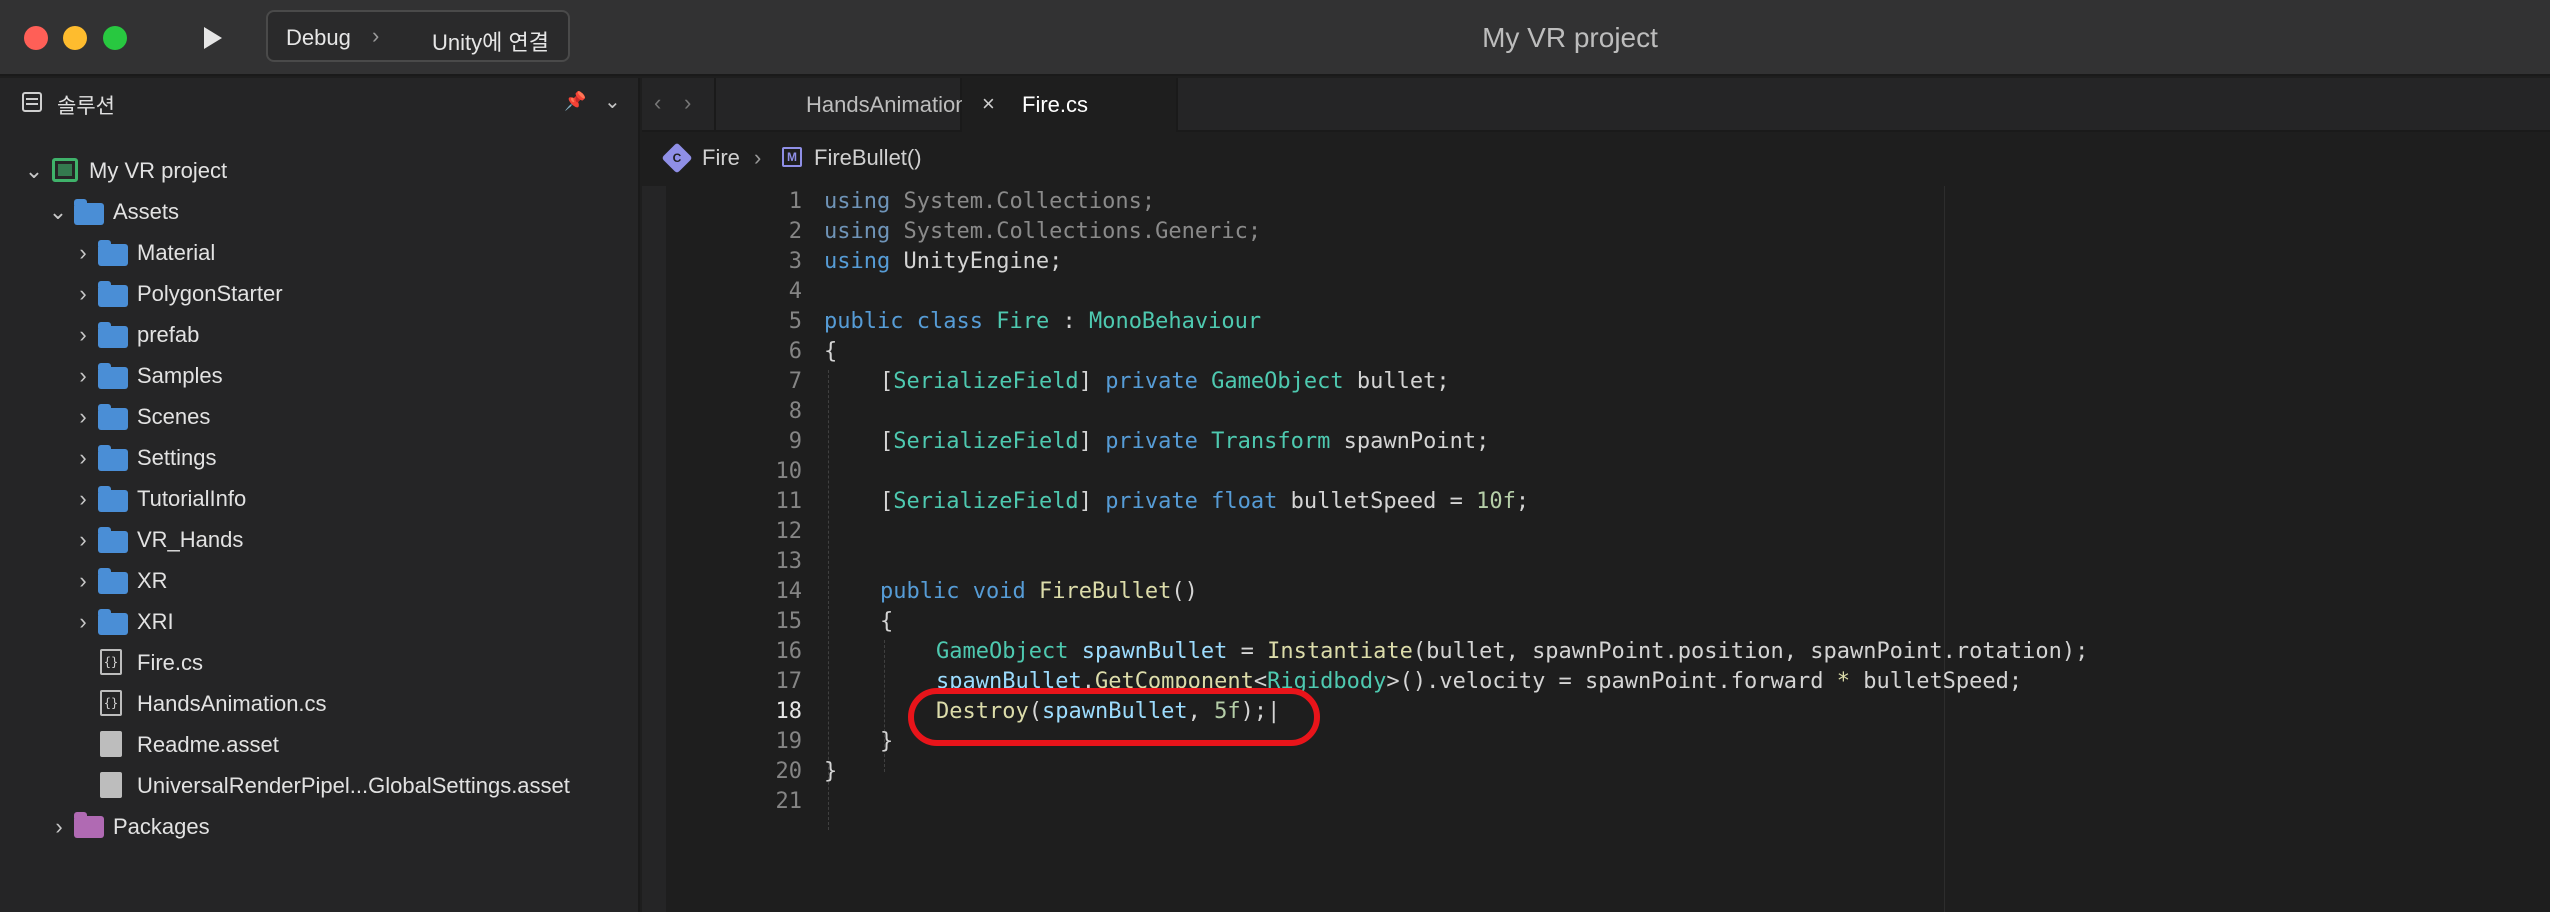 This screenshot has width=2550, height=912. Describe the element at coordinates (1055, 104) in the screenshot. I see `tab-label: Fire.cs` at that location.